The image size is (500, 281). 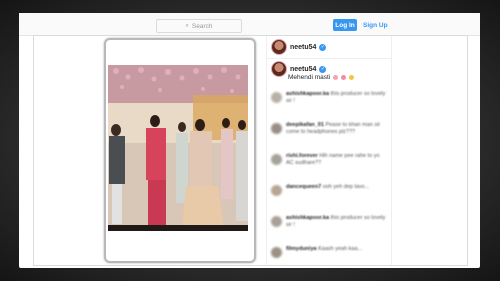 What do you see at coordinates (305, 125) in the screenshot?
I see `comment-username: deepikafan_01` at bounding box center [305, 125].